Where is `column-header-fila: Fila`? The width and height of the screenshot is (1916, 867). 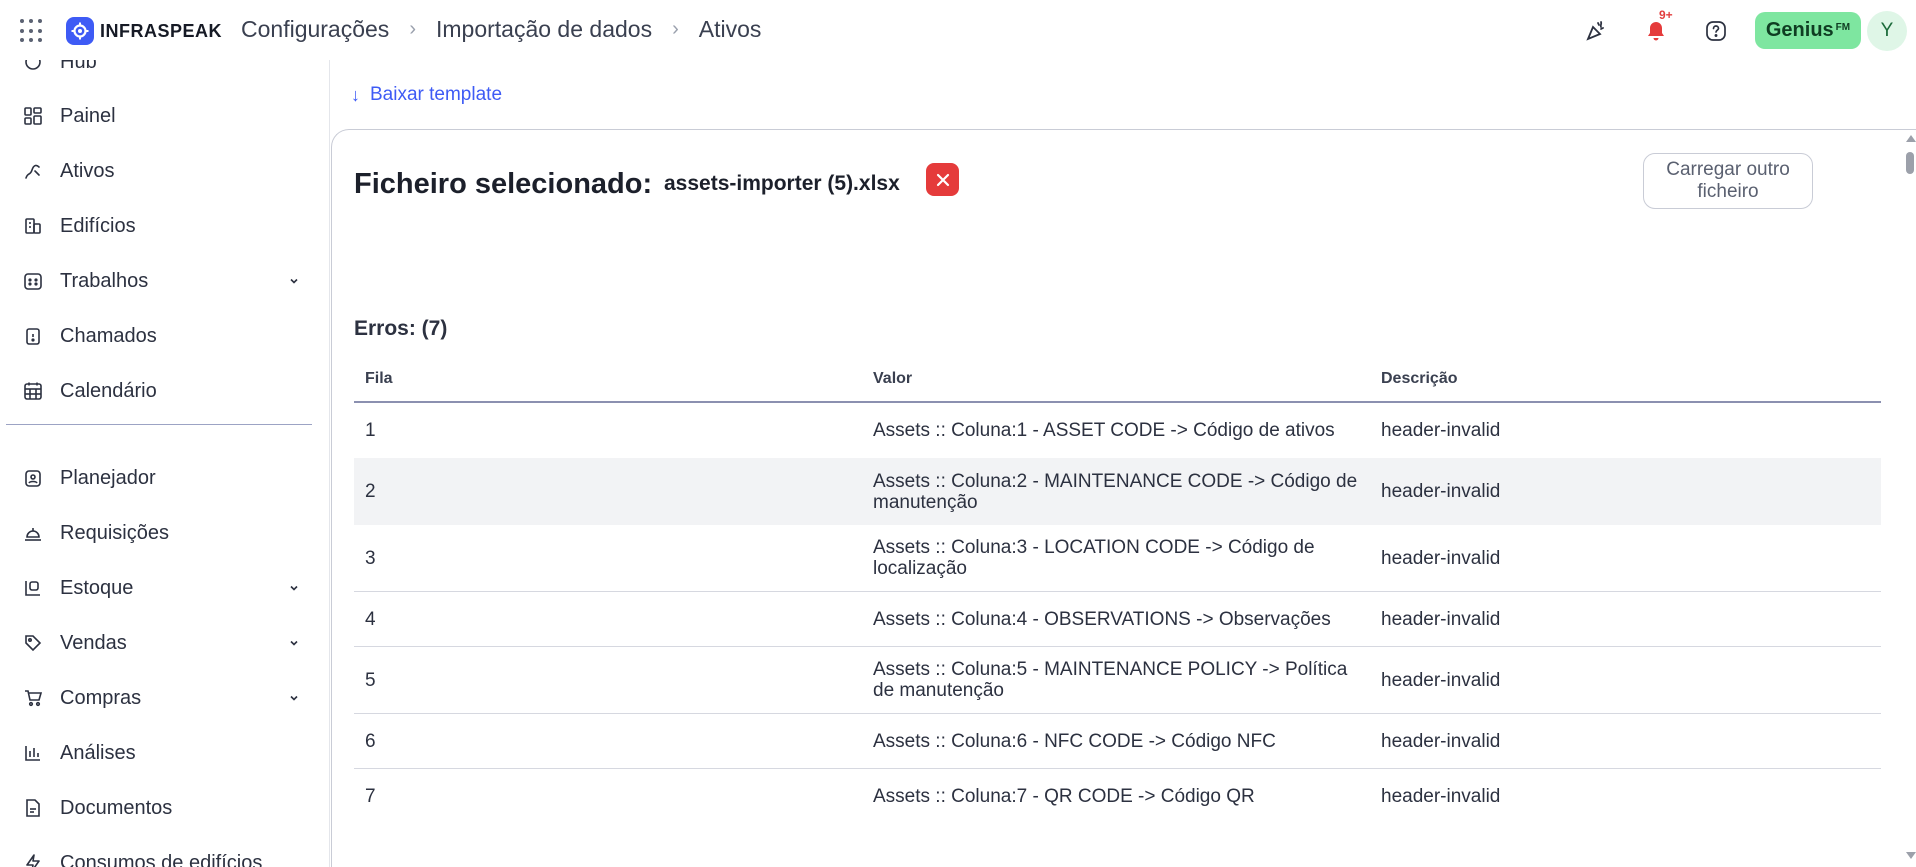 column-header-fila: Fila is located at coordinates (379, 379).